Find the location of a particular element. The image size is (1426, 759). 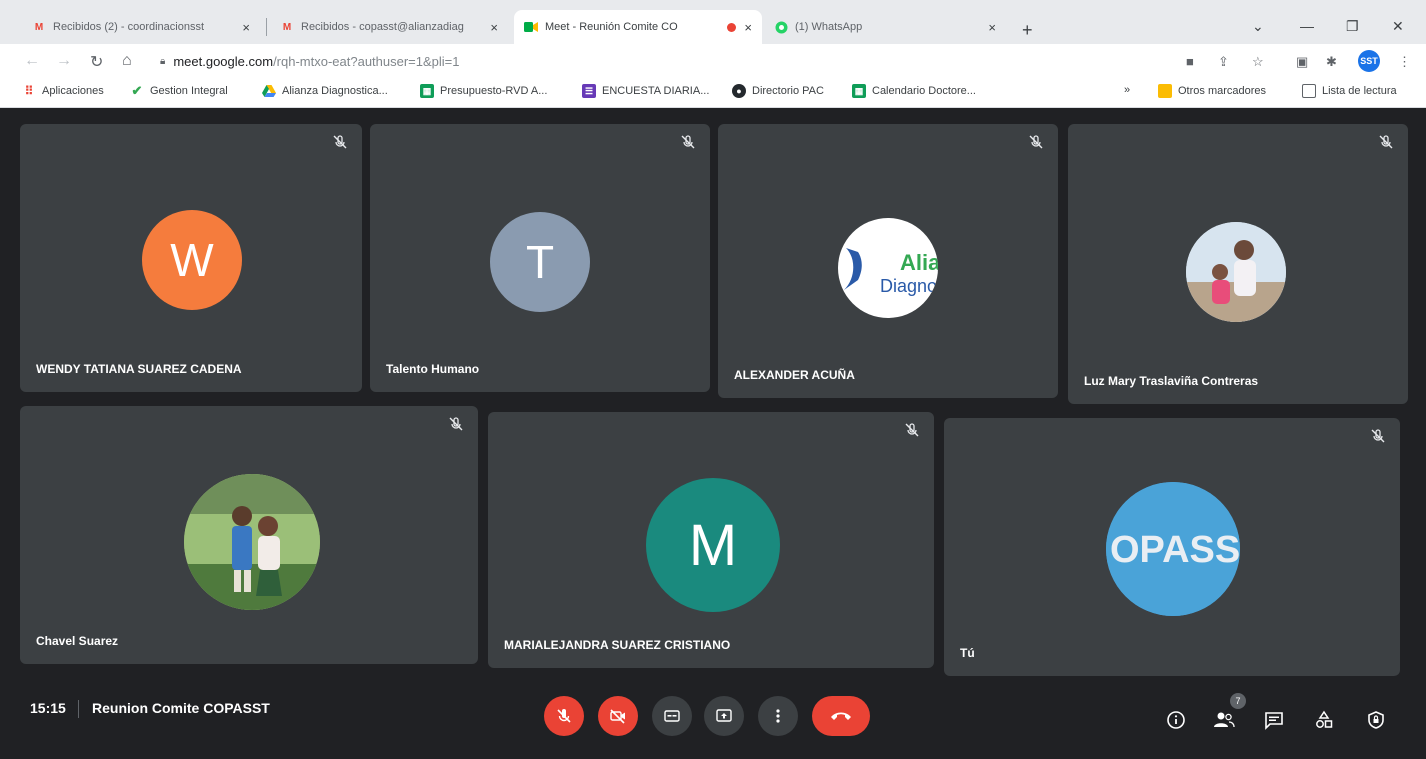

participant-name: Tú is located at coordinates (967, 653).